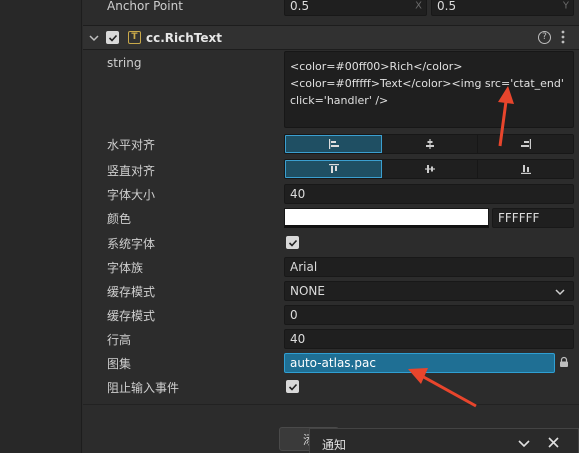 The height and width of the screenshot is (453, 579). What do you see at coordinates (429, 315) in the screenshot?
I see `cache-mode-2-input: 0` at bounding box center [429, 315].